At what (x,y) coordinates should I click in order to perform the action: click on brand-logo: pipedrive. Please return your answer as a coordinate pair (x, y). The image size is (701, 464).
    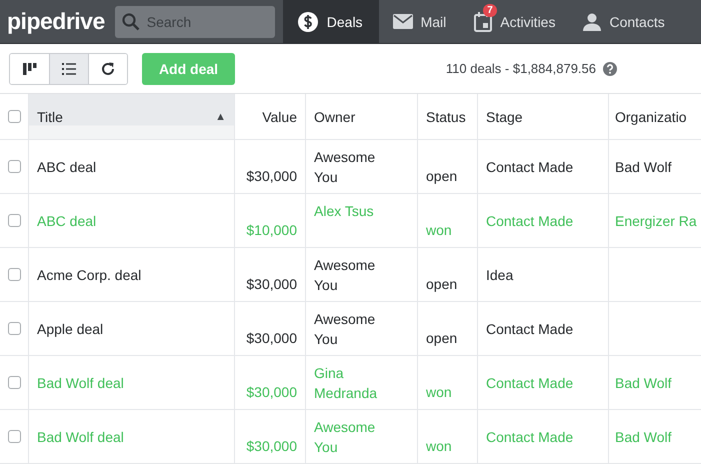
    Looking at the image, I should click on (57, 21).